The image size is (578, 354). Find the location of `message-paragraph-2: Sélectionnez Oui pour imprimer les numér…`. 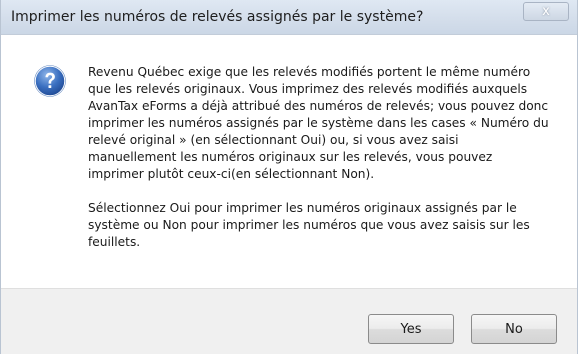

message-paragraph-2: Sélectionnez Oui pour imprimer les numér… is located at coordinates (309, 225).